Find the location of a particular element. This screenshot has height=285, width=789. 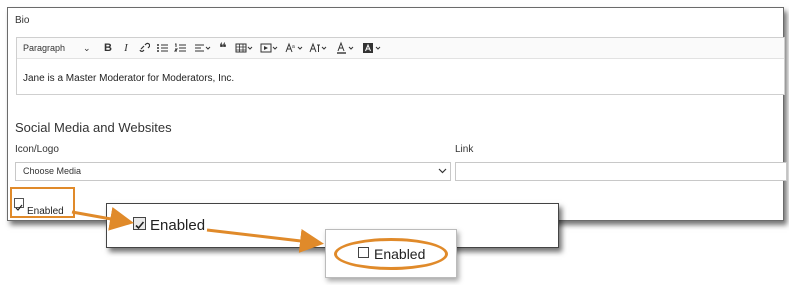

media-embed-icon is located at coordinates (270, 48).